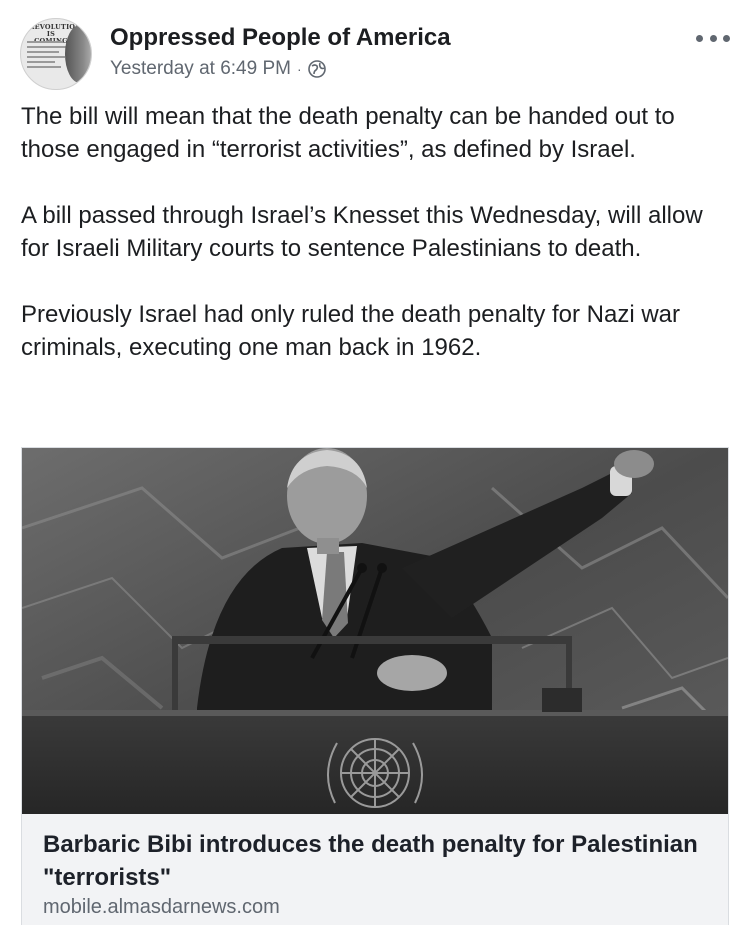 The width and height of the screenshot is (750, 925). Describe the element at coordinates (200, 69) in the screenshot. I see `post-timestamp: Yesterday at 6:49 PM` at that location.